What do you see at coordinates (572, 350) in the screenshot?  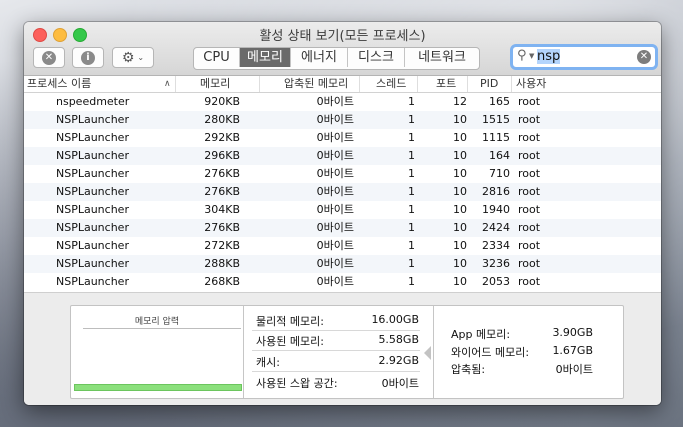 I see `wired-memory-value: 1.67GB` at bounding box center [572, 350].